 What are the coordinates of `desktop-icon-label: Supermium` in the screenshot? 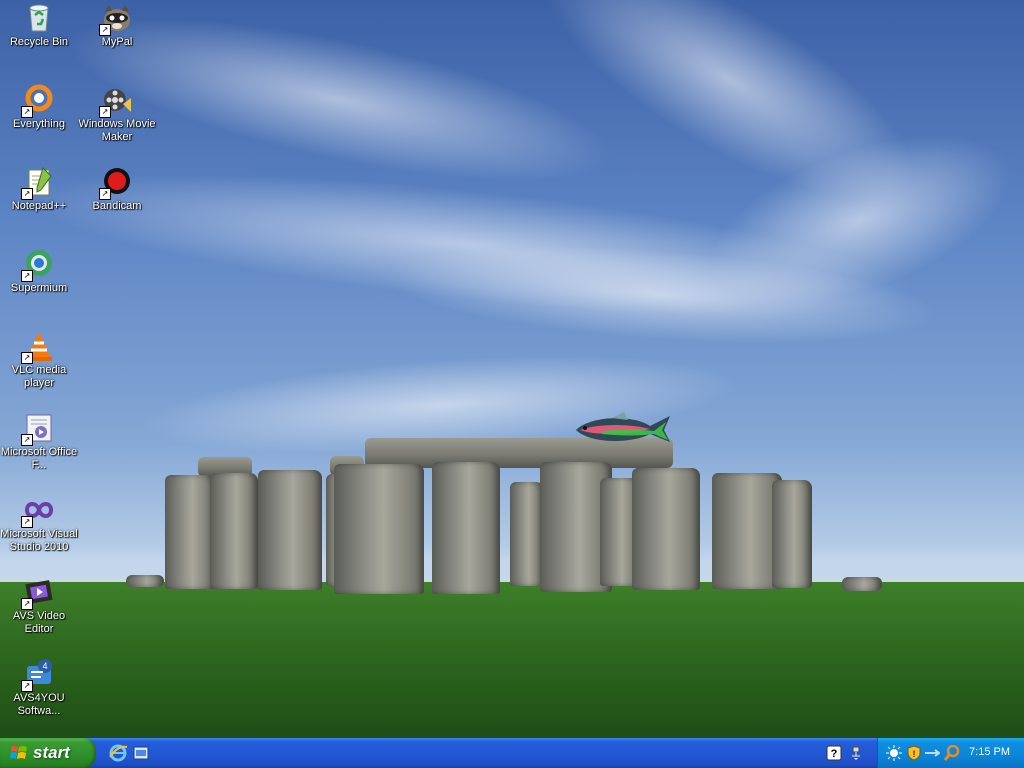 It's located at (39, 288).